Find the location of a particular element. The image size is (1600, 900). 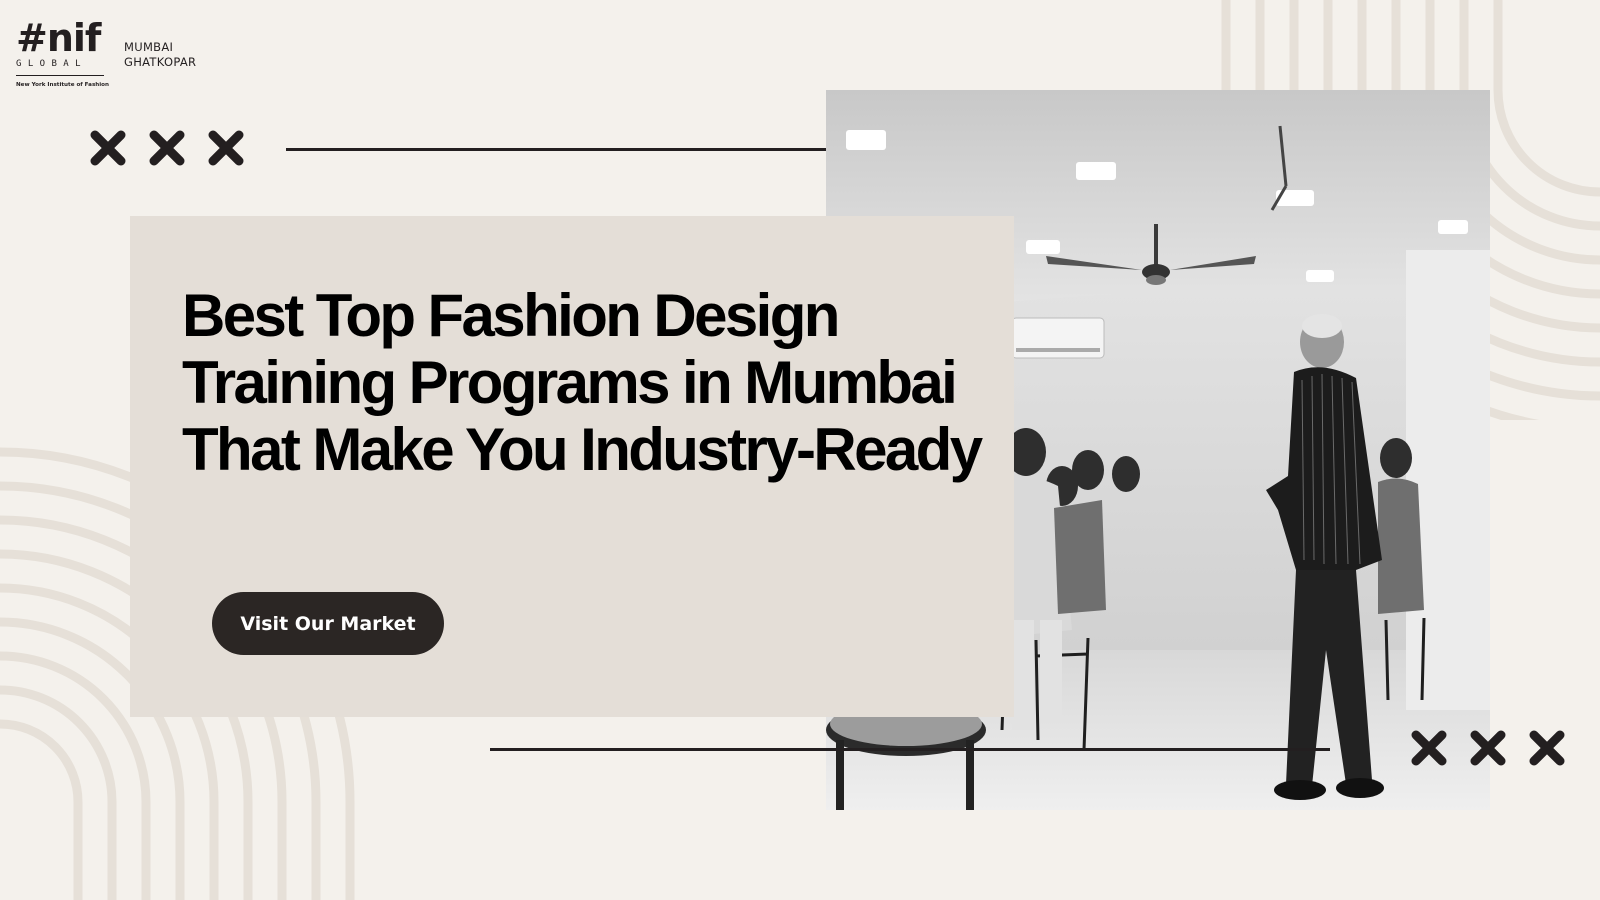

logo-tagline: New York Institute of Fashion is located at coordinates (62, 85).